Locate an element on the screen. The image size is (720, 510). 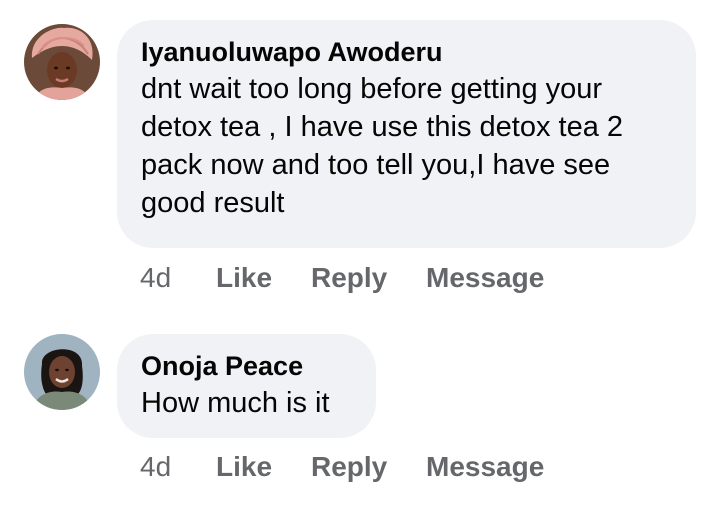
comment-author-name: Iyanuoluwapo Awoderu is located at coordinates (406, 52).